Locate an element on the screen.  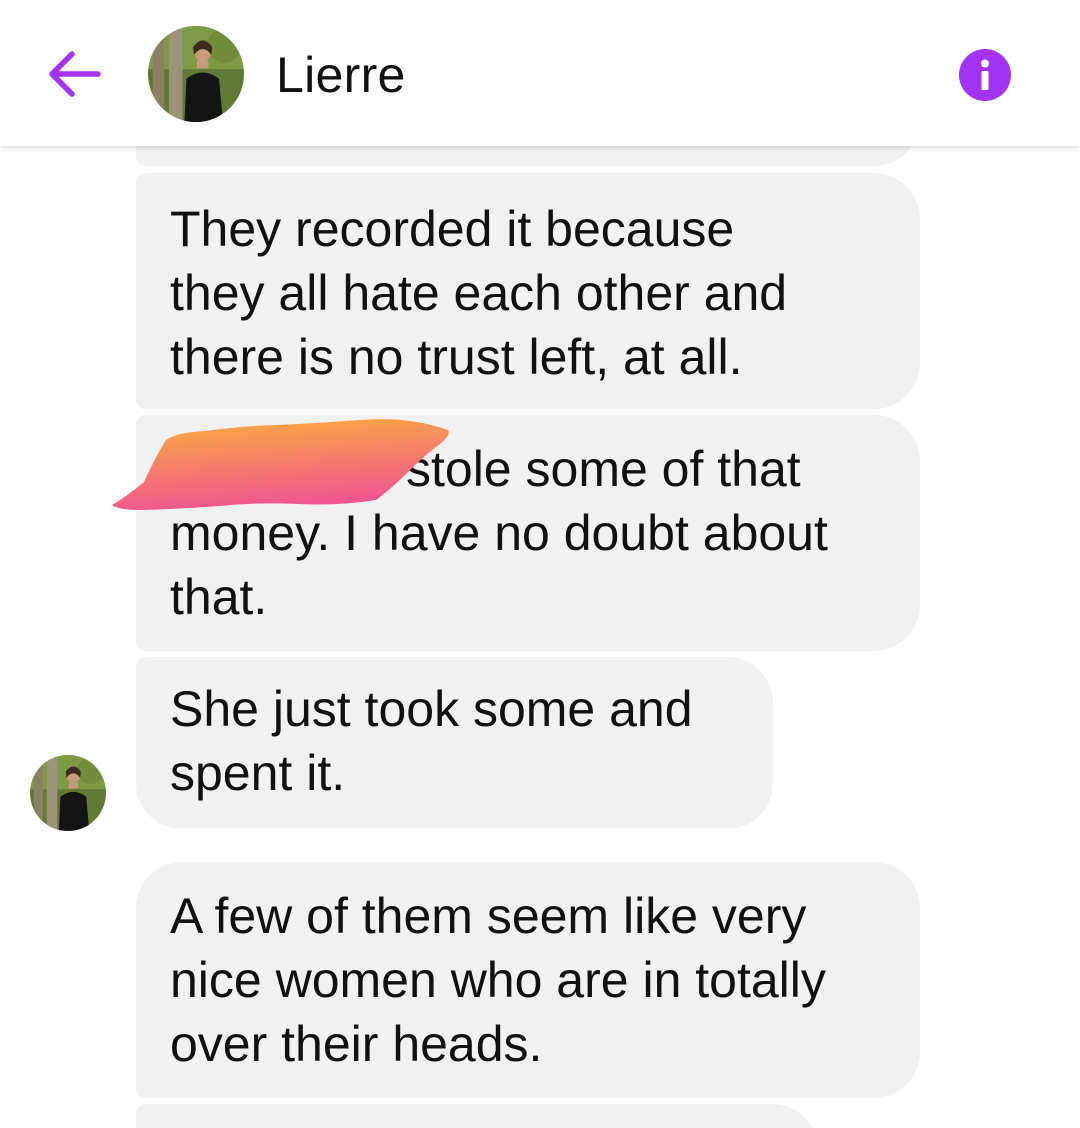
contact-avatar is located at coordinates (196, 74).